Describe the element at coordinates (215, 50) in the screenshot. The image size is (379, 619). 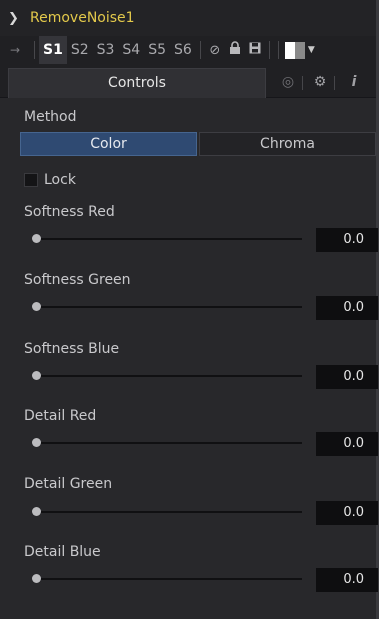
I see `bypass-icon: ⊘` at that location.